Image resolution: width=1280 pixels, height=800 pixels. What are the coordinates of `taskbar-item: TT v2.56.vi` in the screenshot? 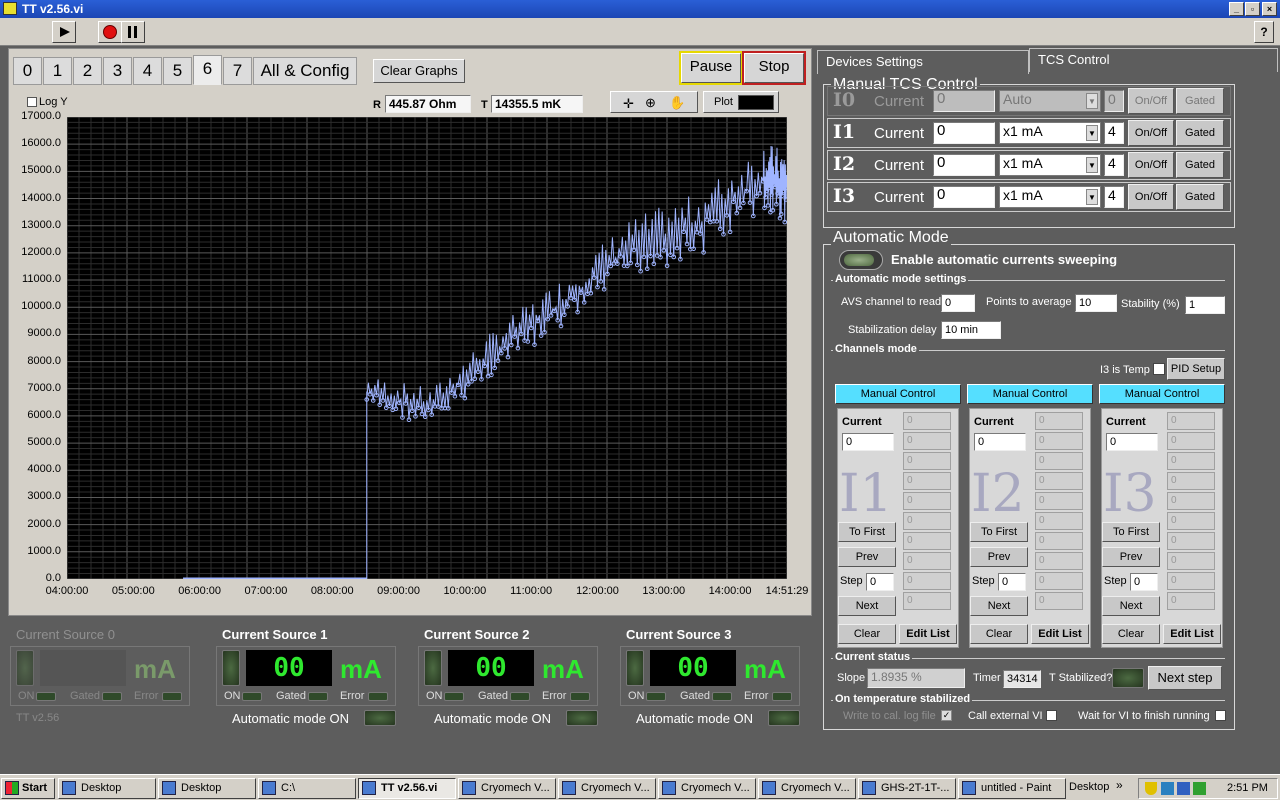 It's located at (407, 788).